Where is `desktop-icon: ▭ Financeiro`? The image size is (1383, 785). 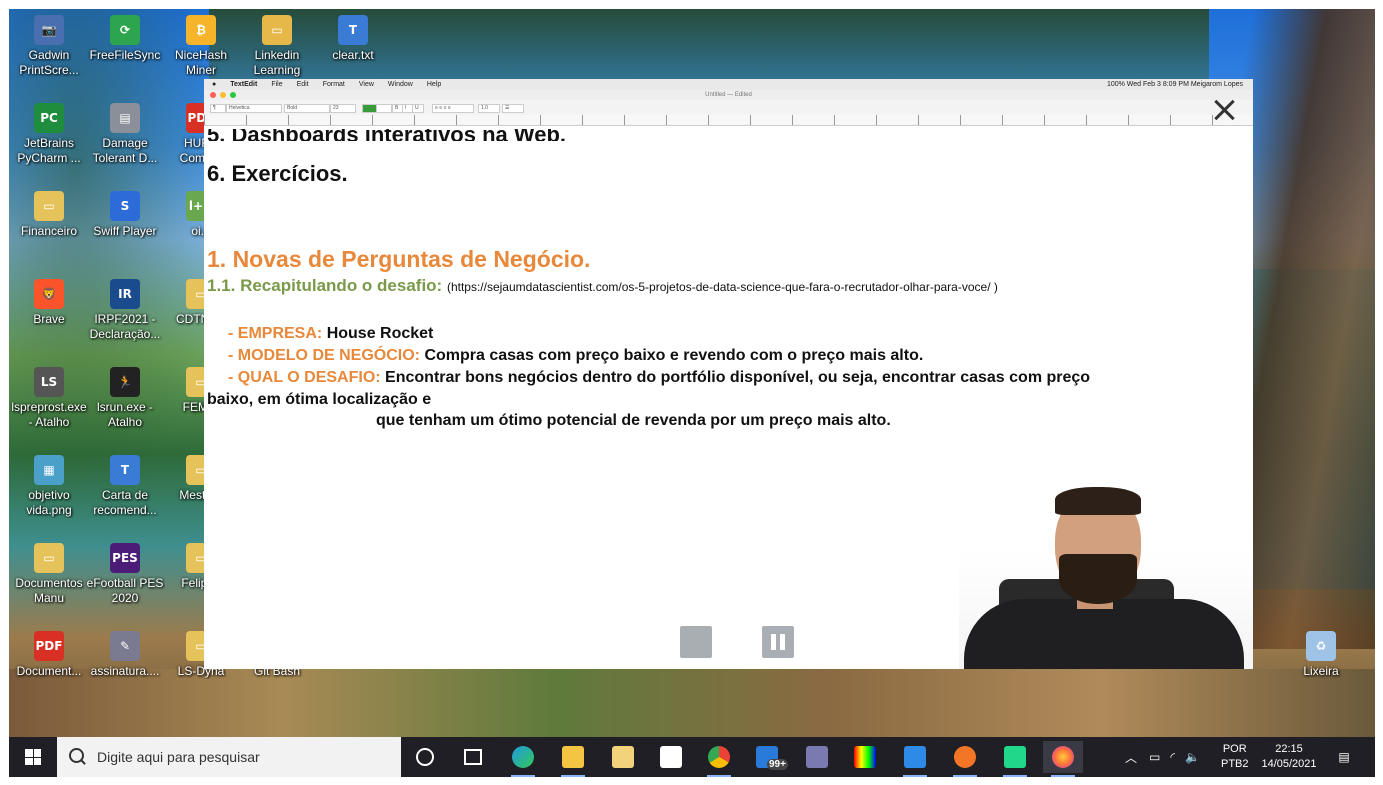 desktop-icon: ▭ Financeiro is located at coordinates (49, 215).